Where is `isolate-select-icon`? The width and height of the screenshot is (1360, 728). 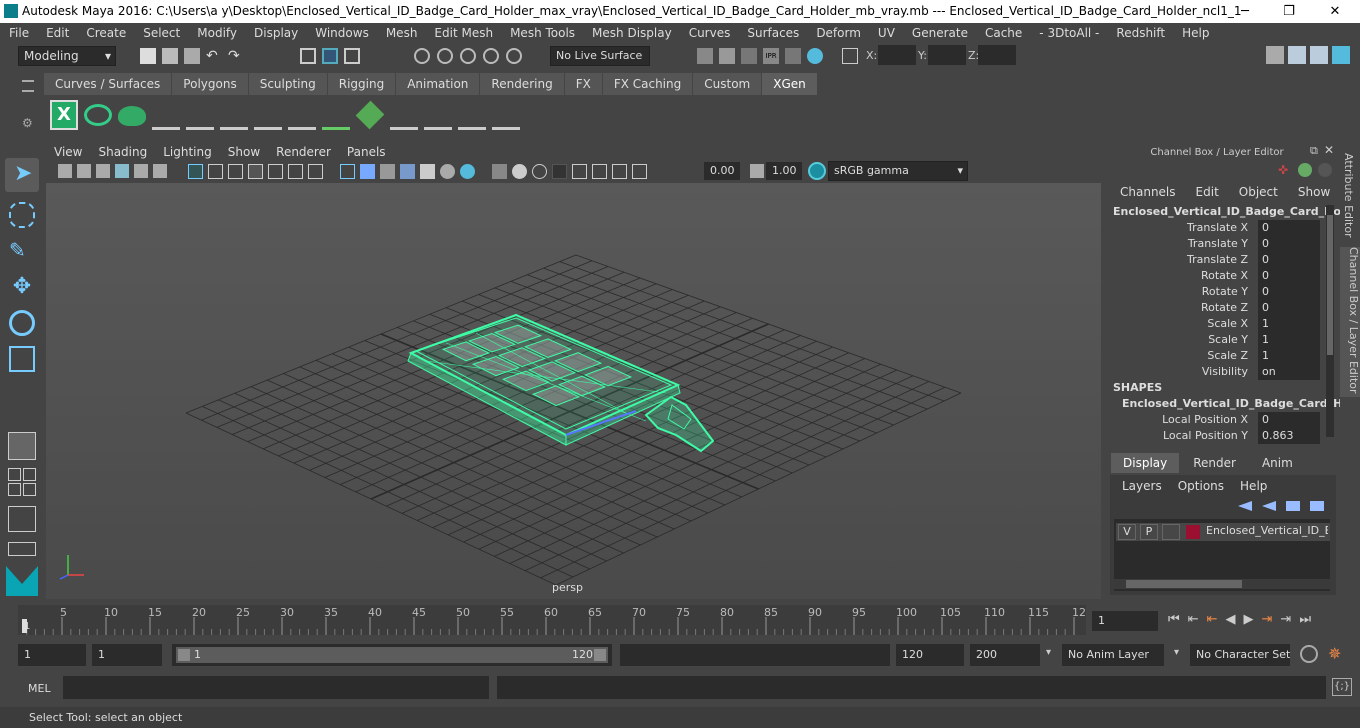 isolate-select-icon is located at coordinates (579, 171).